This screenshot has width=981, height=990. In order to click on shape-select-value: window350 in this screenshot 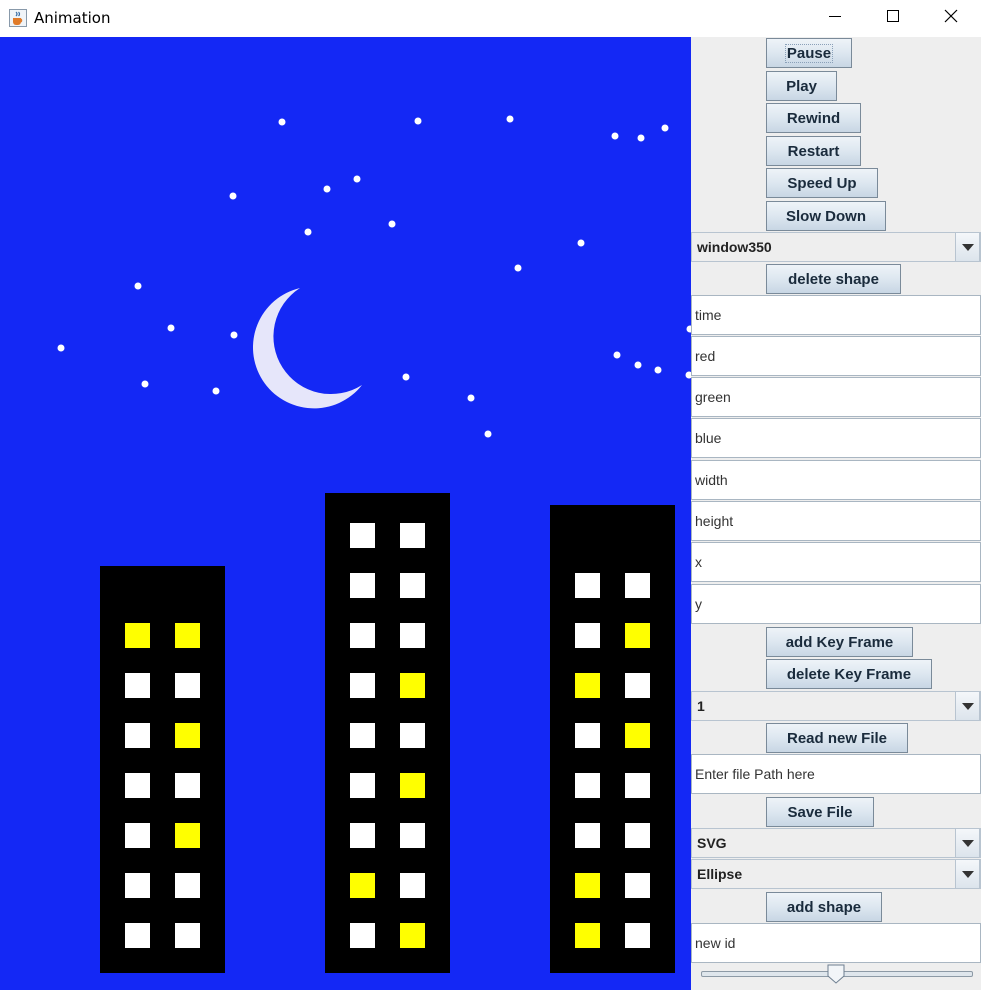, I will do `click(734, 247)`.